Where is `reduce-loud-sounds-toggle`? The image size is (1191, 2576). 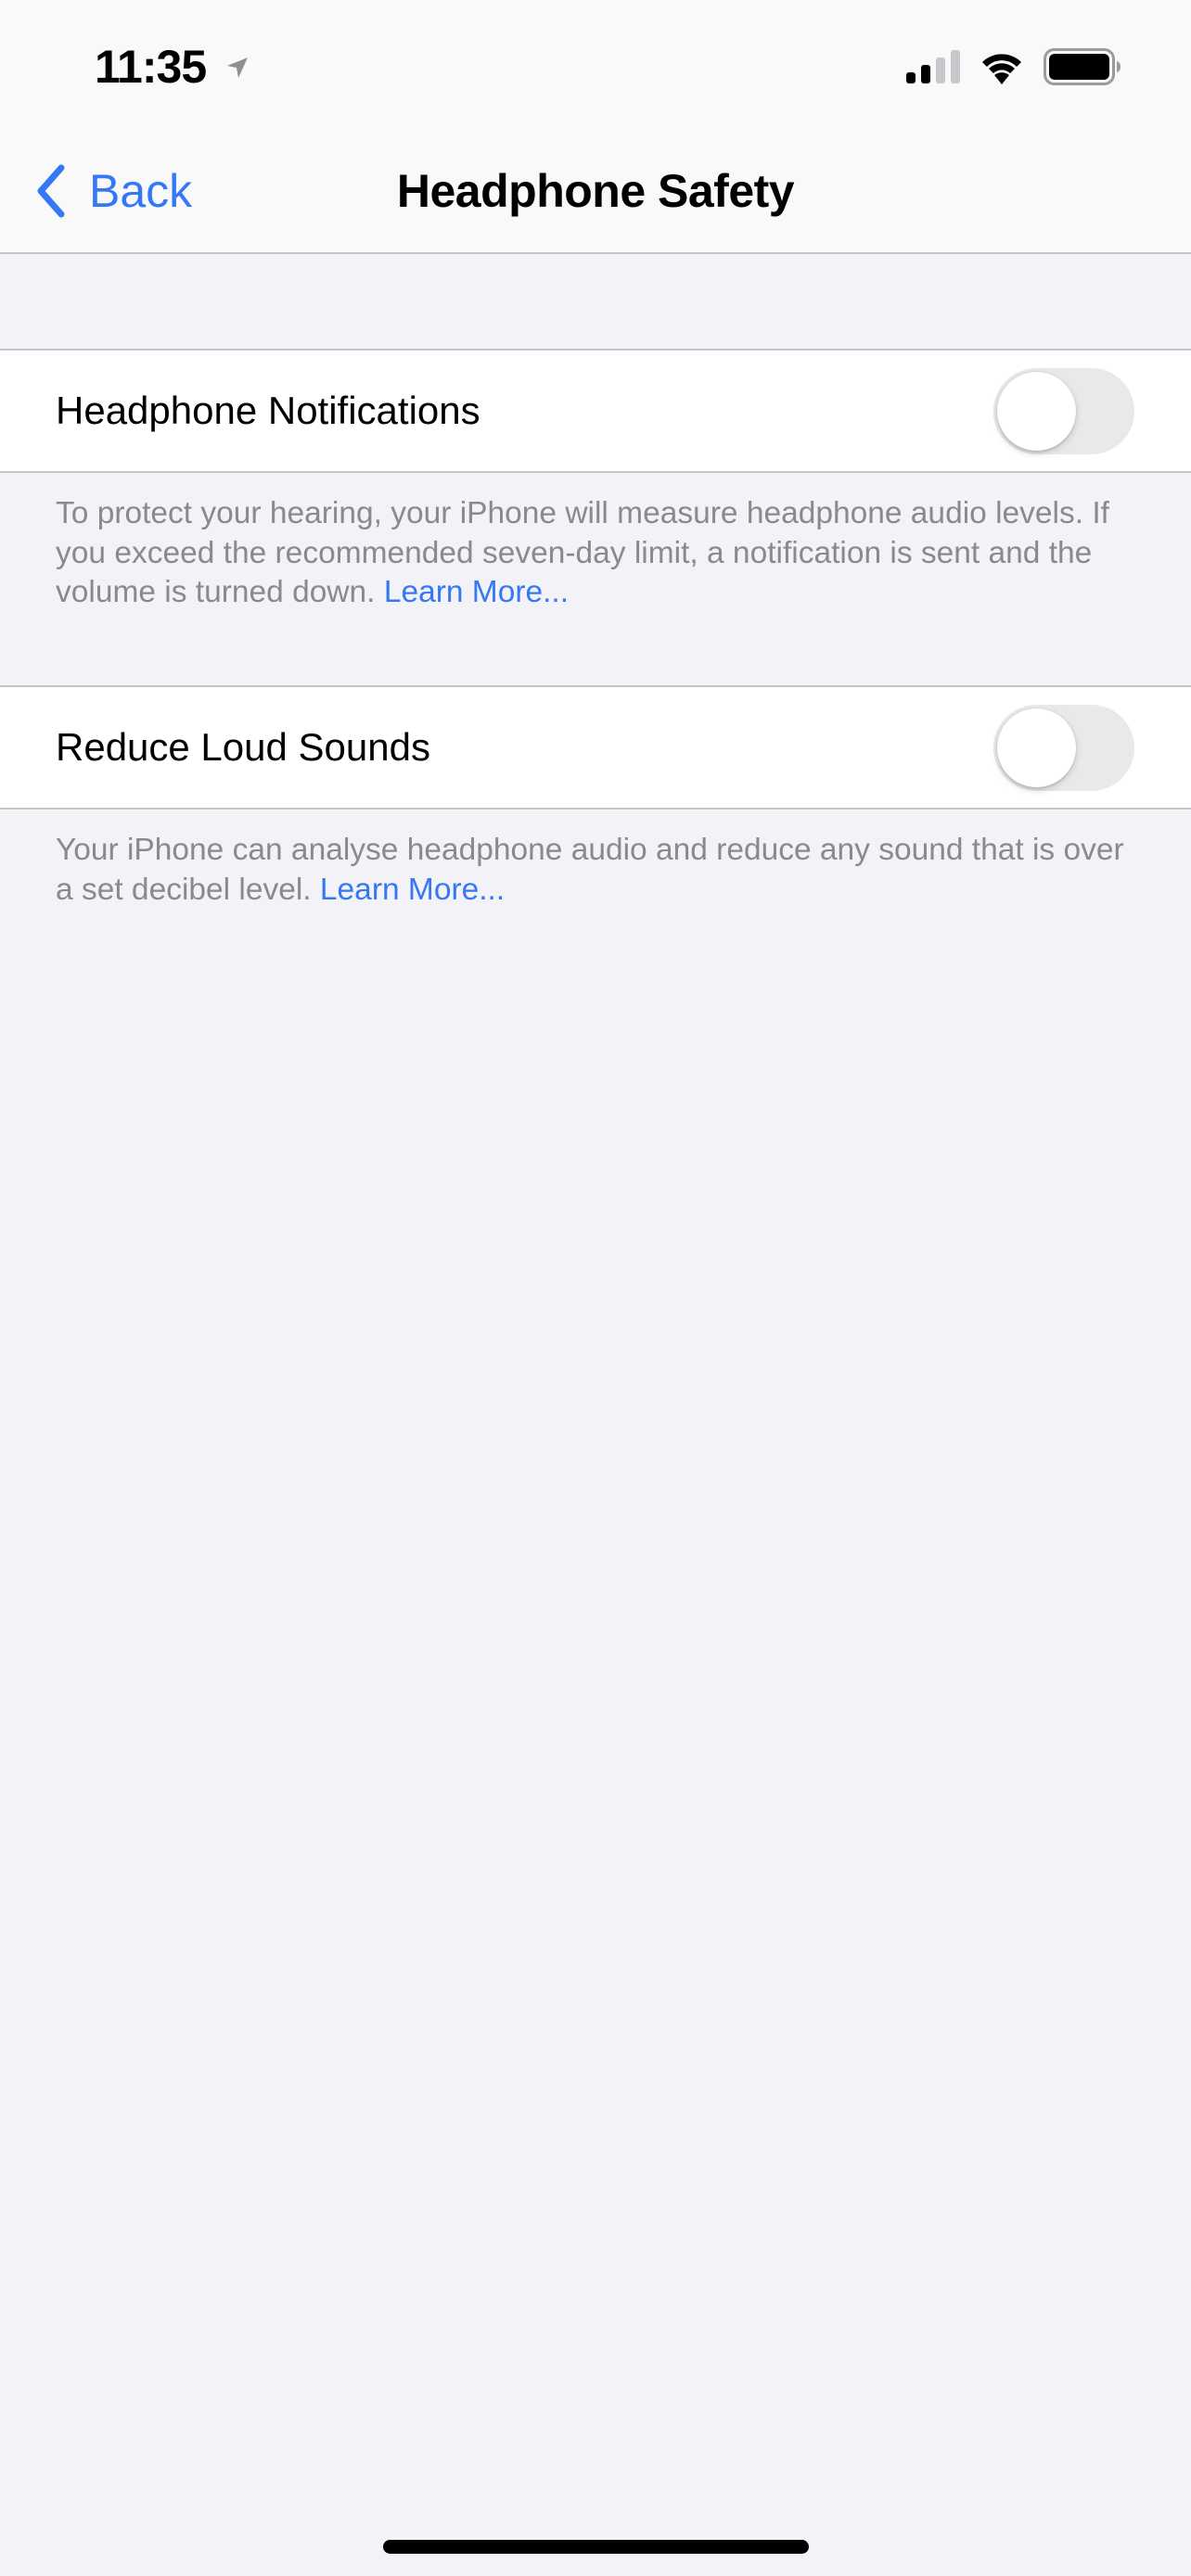 reduce-loud-sounds-toggle is located at coordinates (1063, 748).